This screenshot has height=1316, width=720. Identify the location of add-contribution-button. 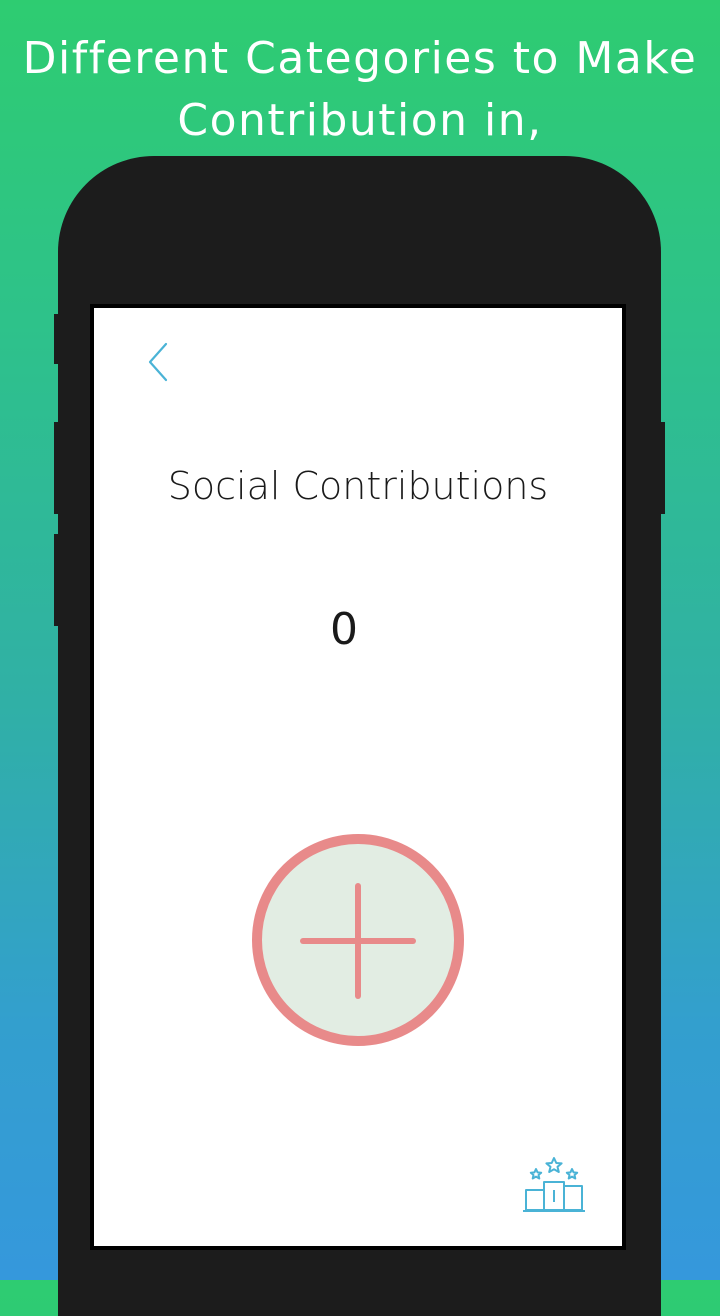
(360, 940).